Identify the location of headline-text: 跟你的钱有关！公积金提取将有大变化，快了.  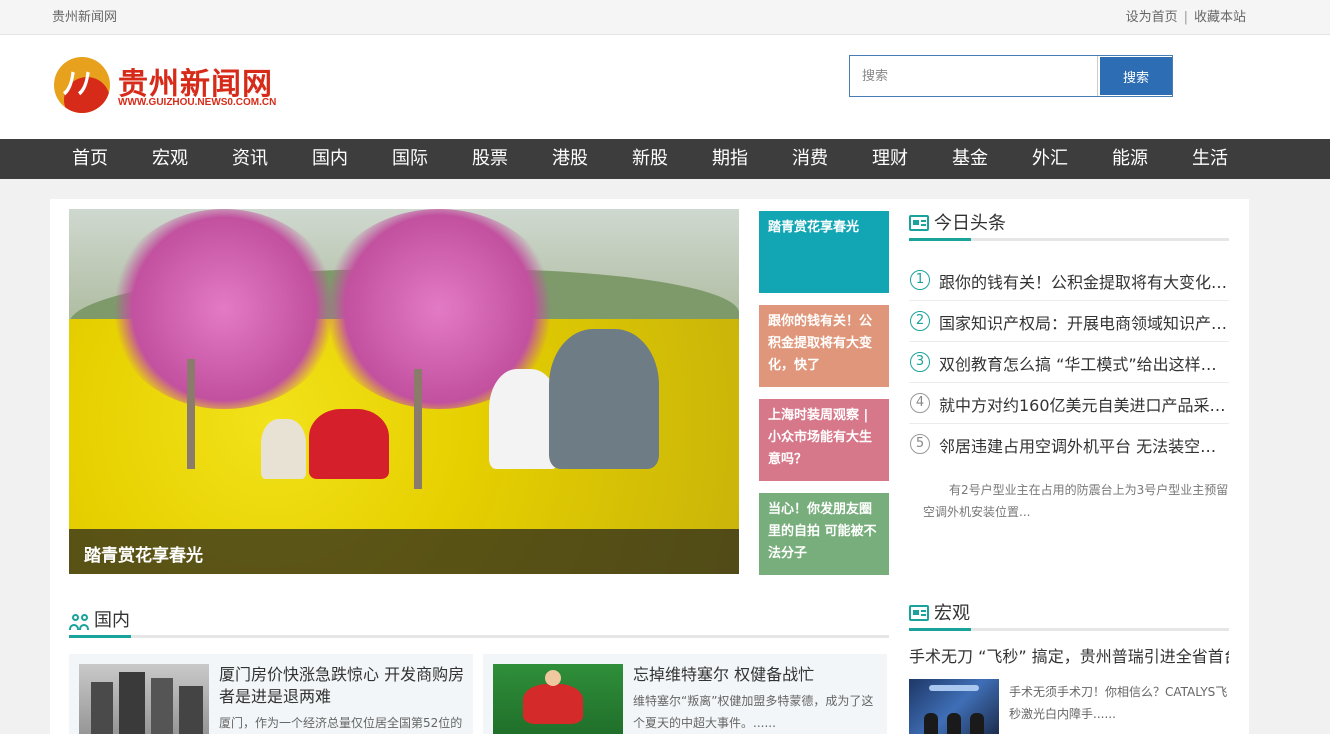
(1084, 281).